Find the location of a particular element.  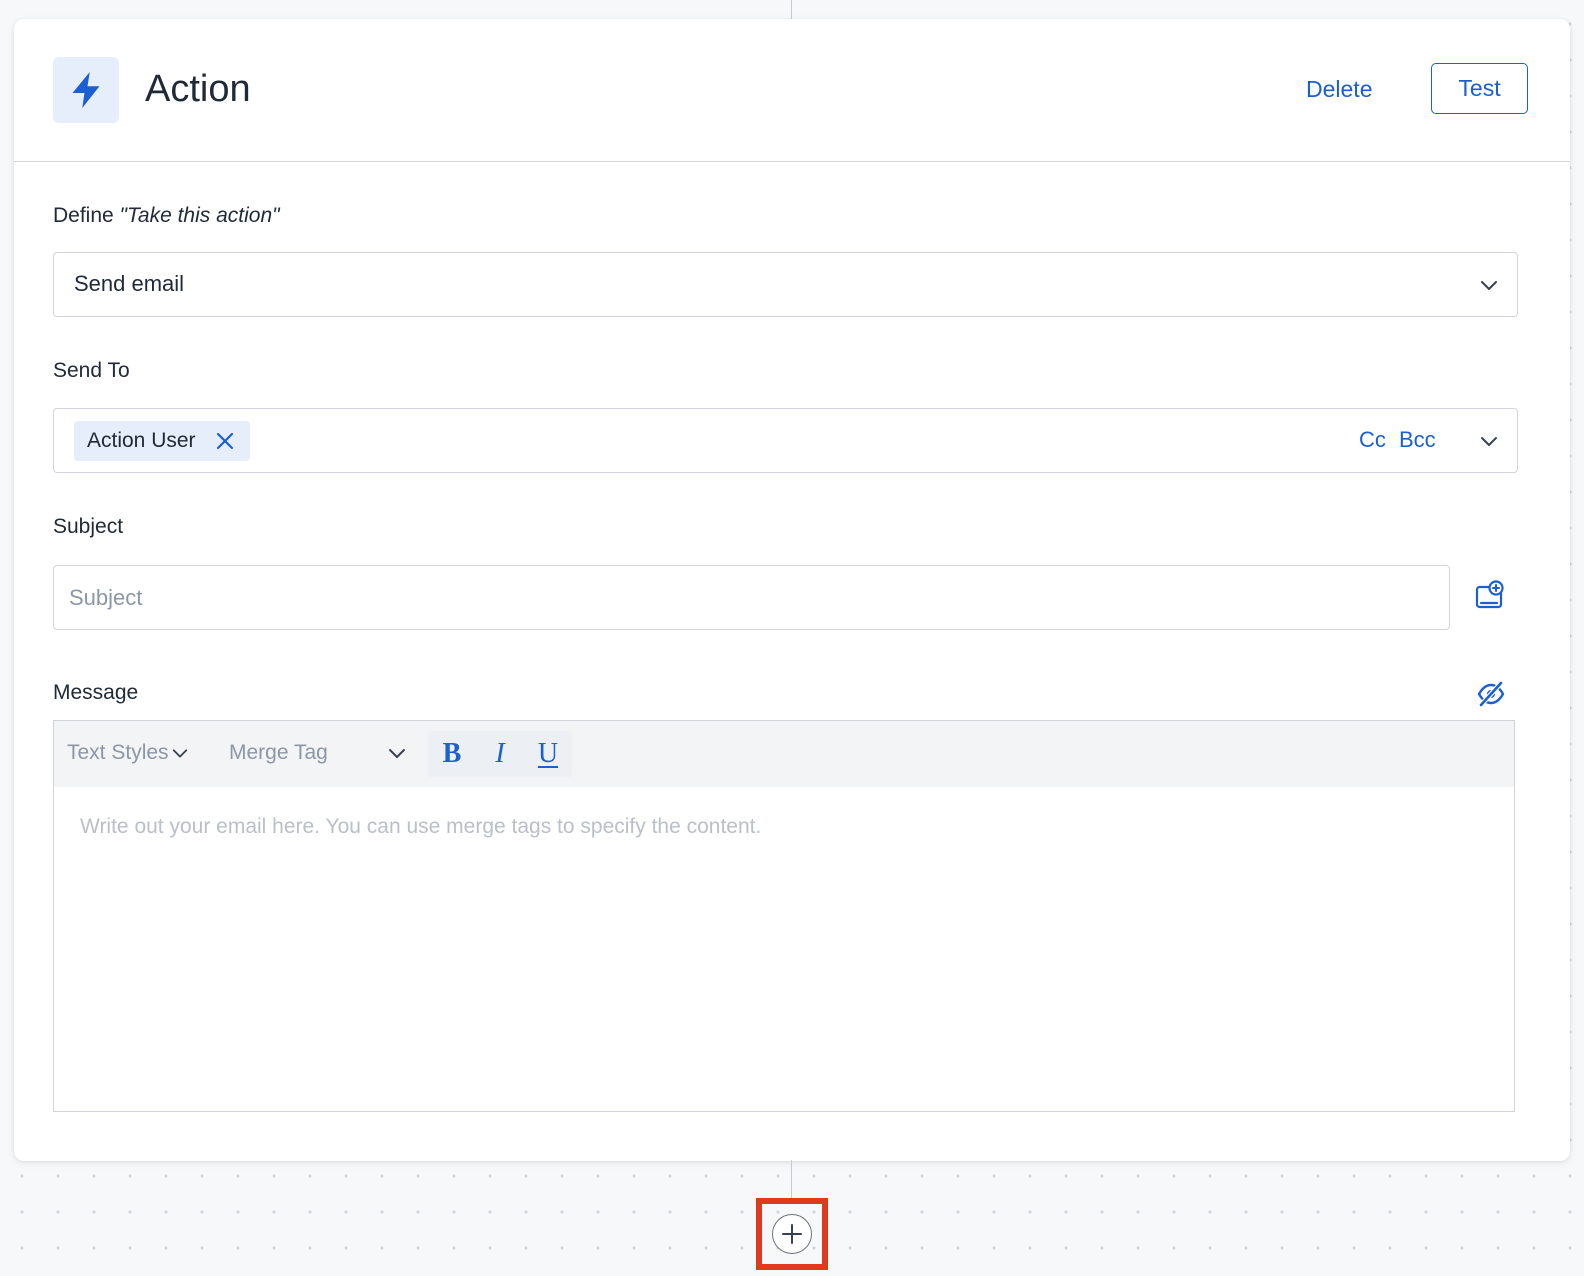

plus-icon is located at coordinates (792, 1234).